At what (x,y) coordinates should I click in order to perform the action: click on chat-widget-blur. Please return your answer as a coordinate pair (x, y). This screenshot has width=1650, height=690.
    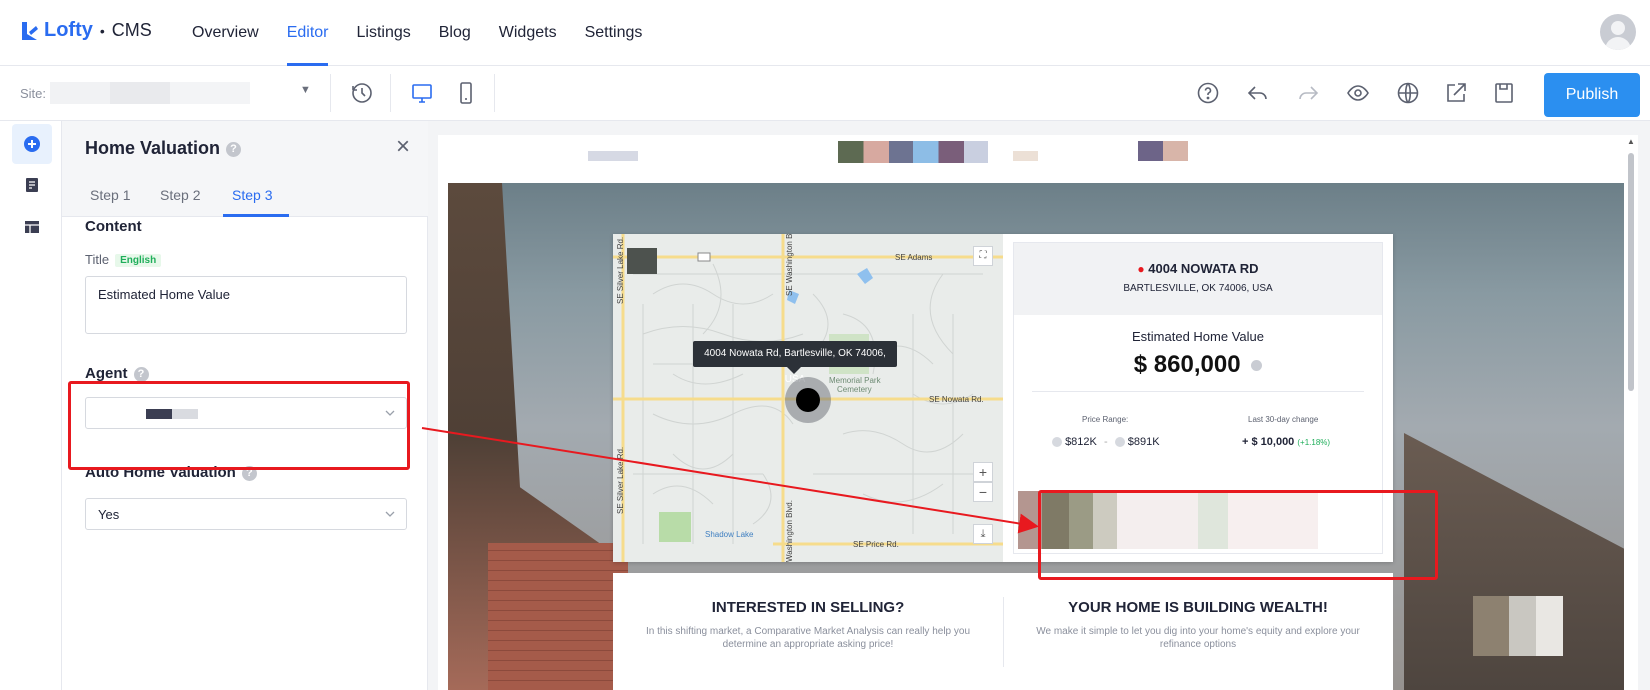
    Looking at the image, I should click on (1518, 626).